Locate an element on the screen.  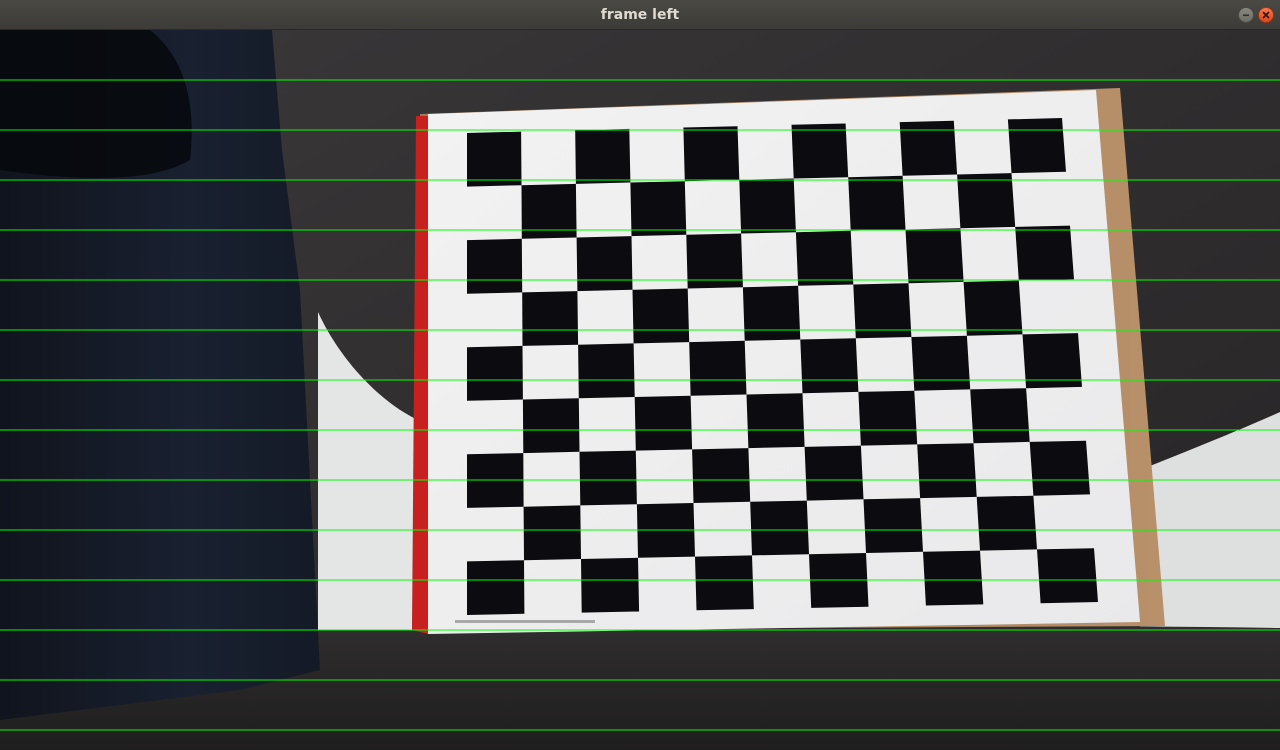
close-button is located at coordinates (1266, 15).